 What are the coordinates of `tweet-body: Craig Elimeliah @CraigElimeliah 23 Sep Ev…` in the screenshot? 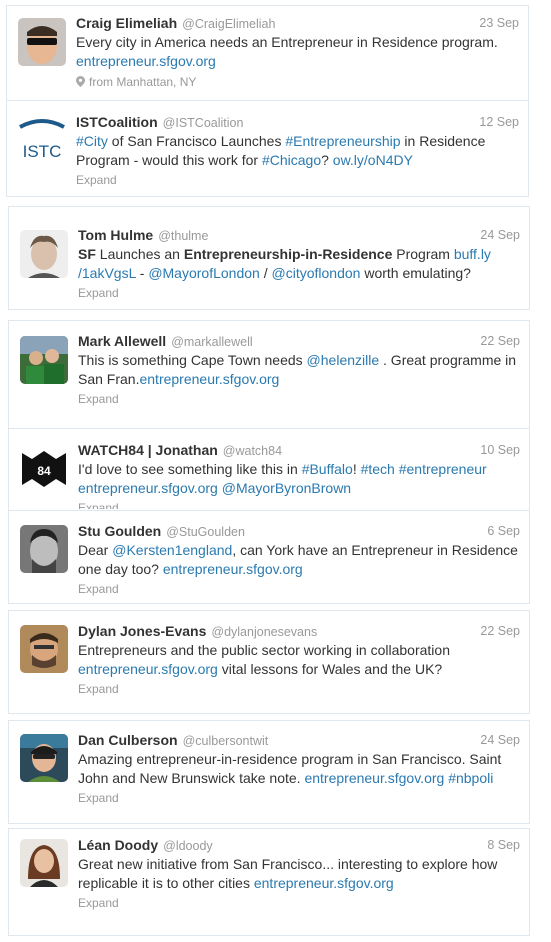 It's located at (297, 51).